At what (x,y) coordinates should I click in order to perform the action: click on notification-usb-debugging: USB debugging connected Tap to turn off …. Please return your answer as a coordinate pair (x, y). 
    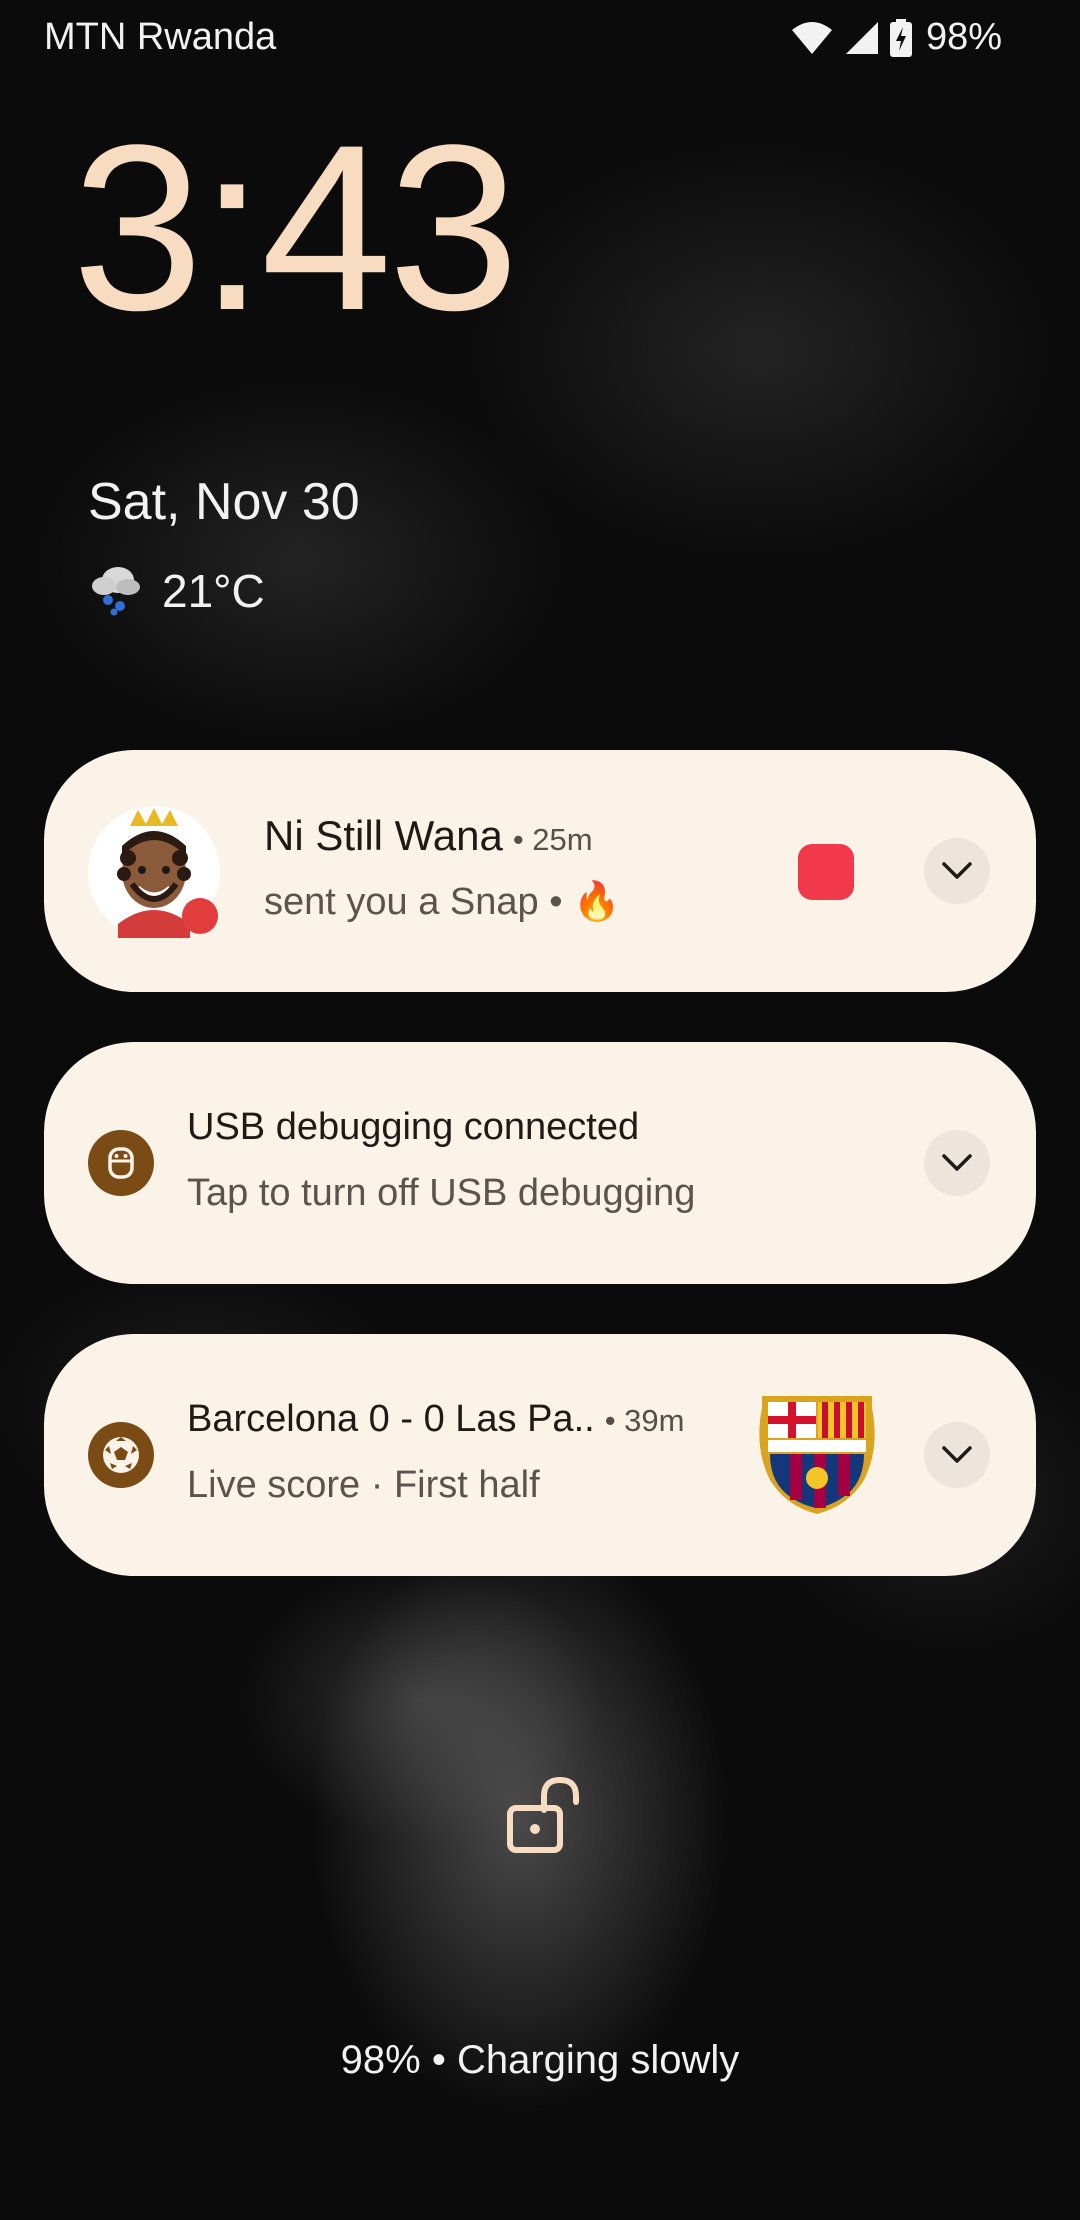
    Looking at the image, I should click on (540, 1163).